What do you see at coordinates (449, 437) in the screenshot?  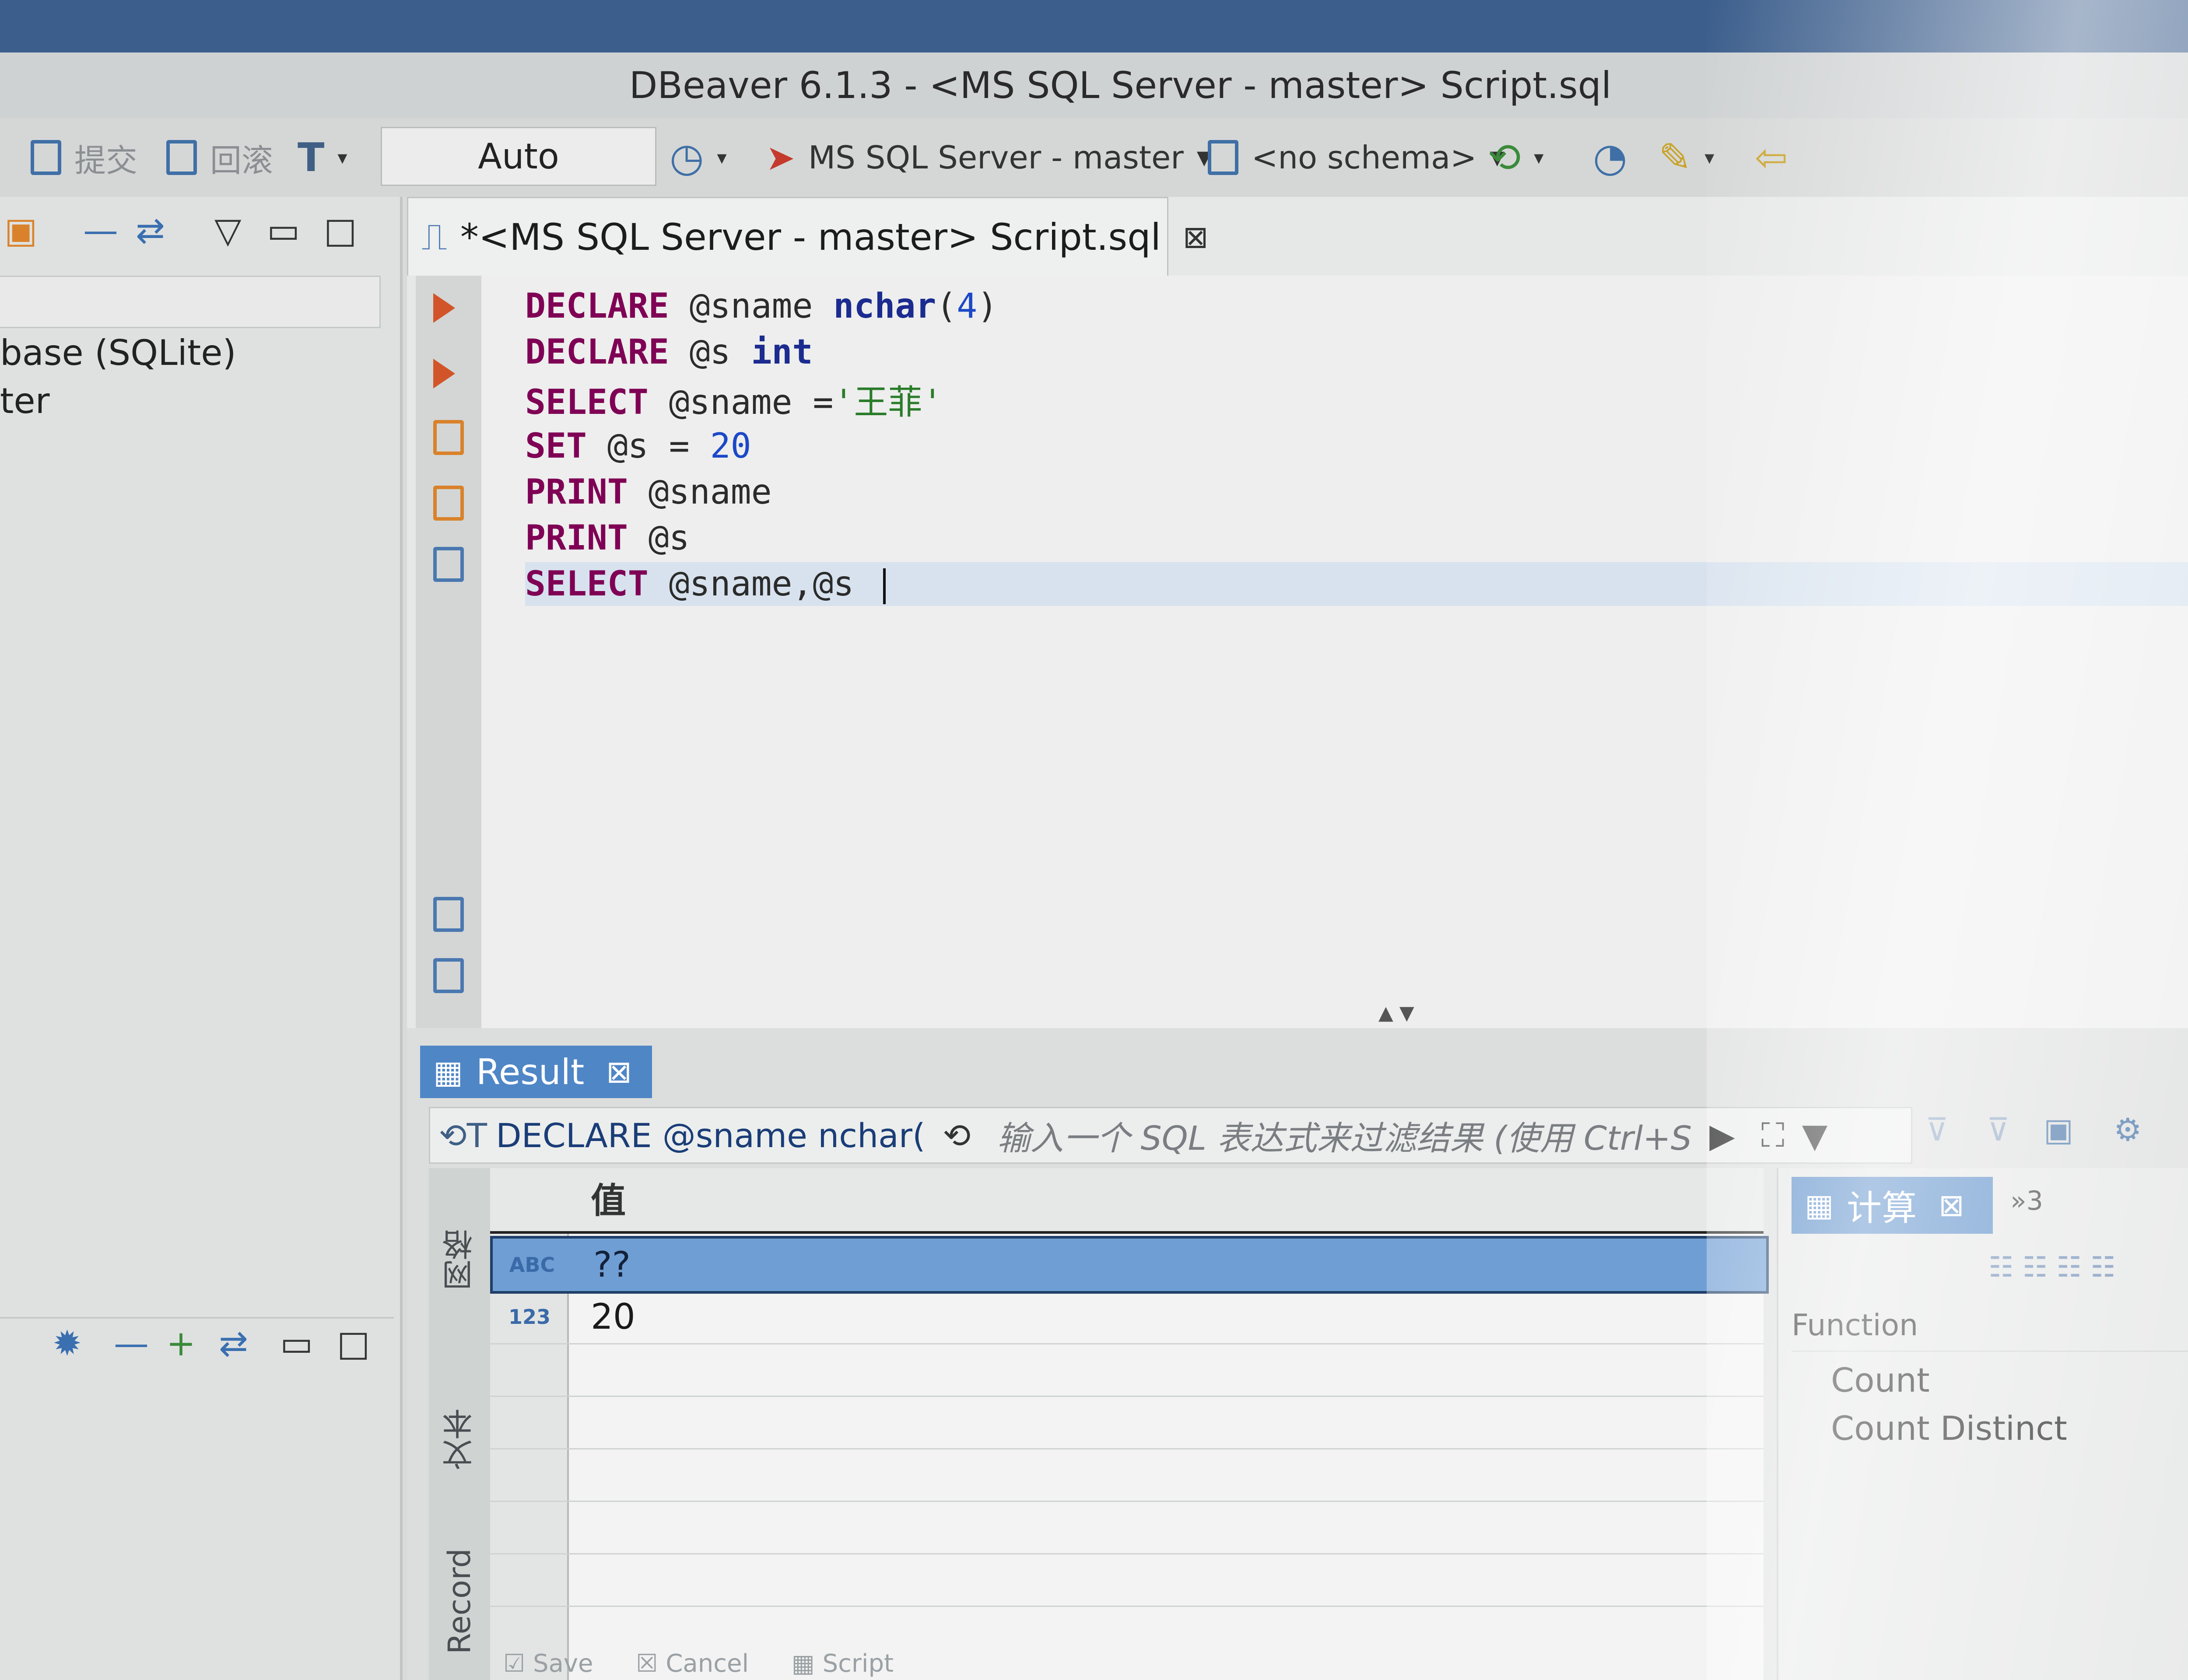 I see `execute-script-icon` at bounding box center [449, 437].